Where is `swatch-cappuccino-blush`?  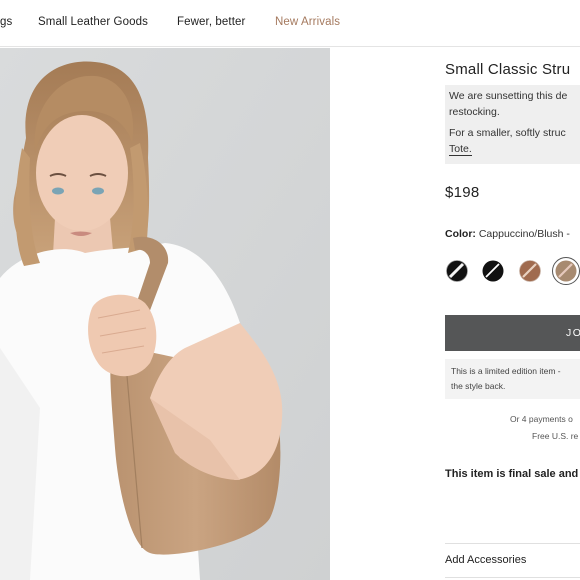
swatch-cappuccino-blush is located at coordinates (566, 271).